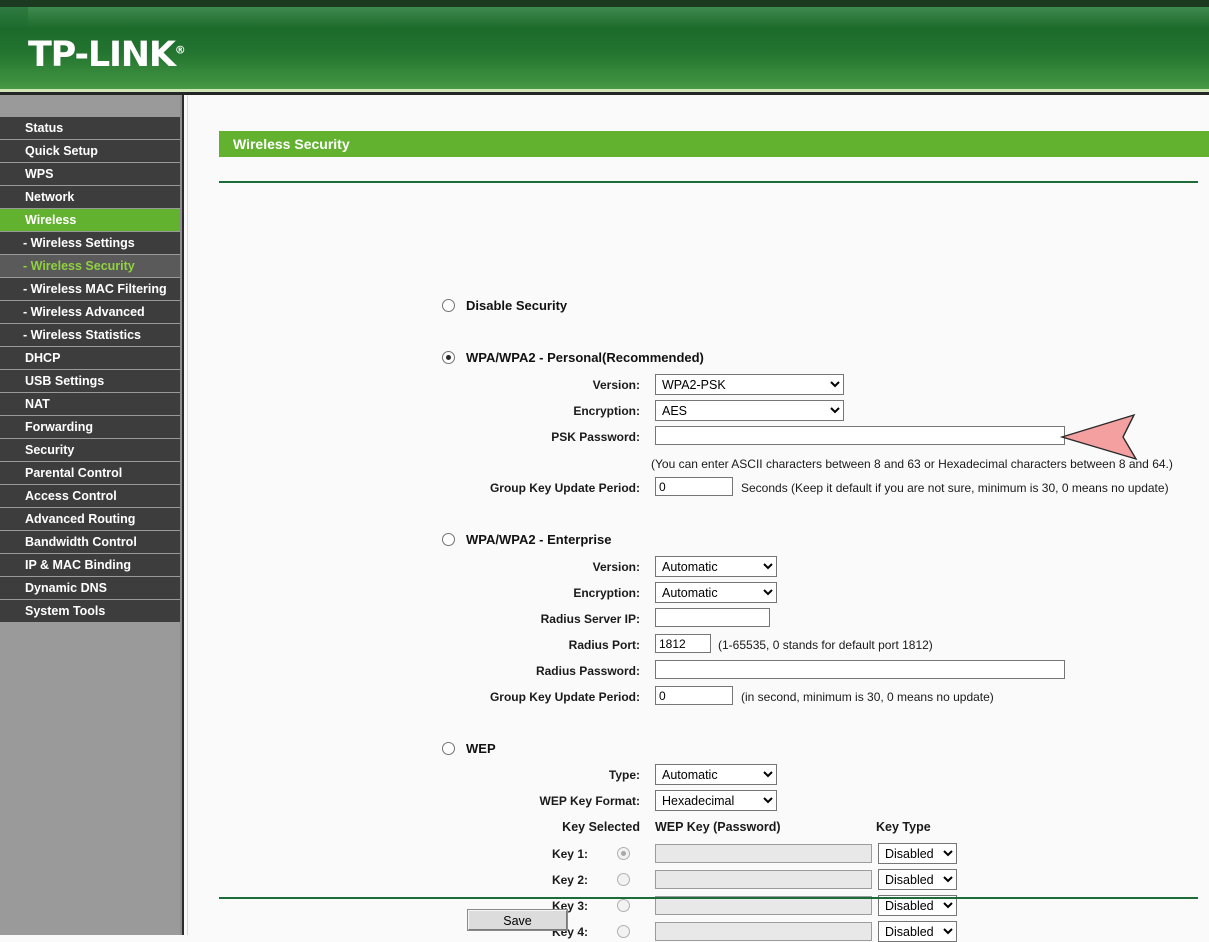 This screenshot has height=942, width=1209. Describe the element at coordinates (91, 151) in the screenshot. I see `sidebar-item-quick-setup: Quick Setup` at that location.